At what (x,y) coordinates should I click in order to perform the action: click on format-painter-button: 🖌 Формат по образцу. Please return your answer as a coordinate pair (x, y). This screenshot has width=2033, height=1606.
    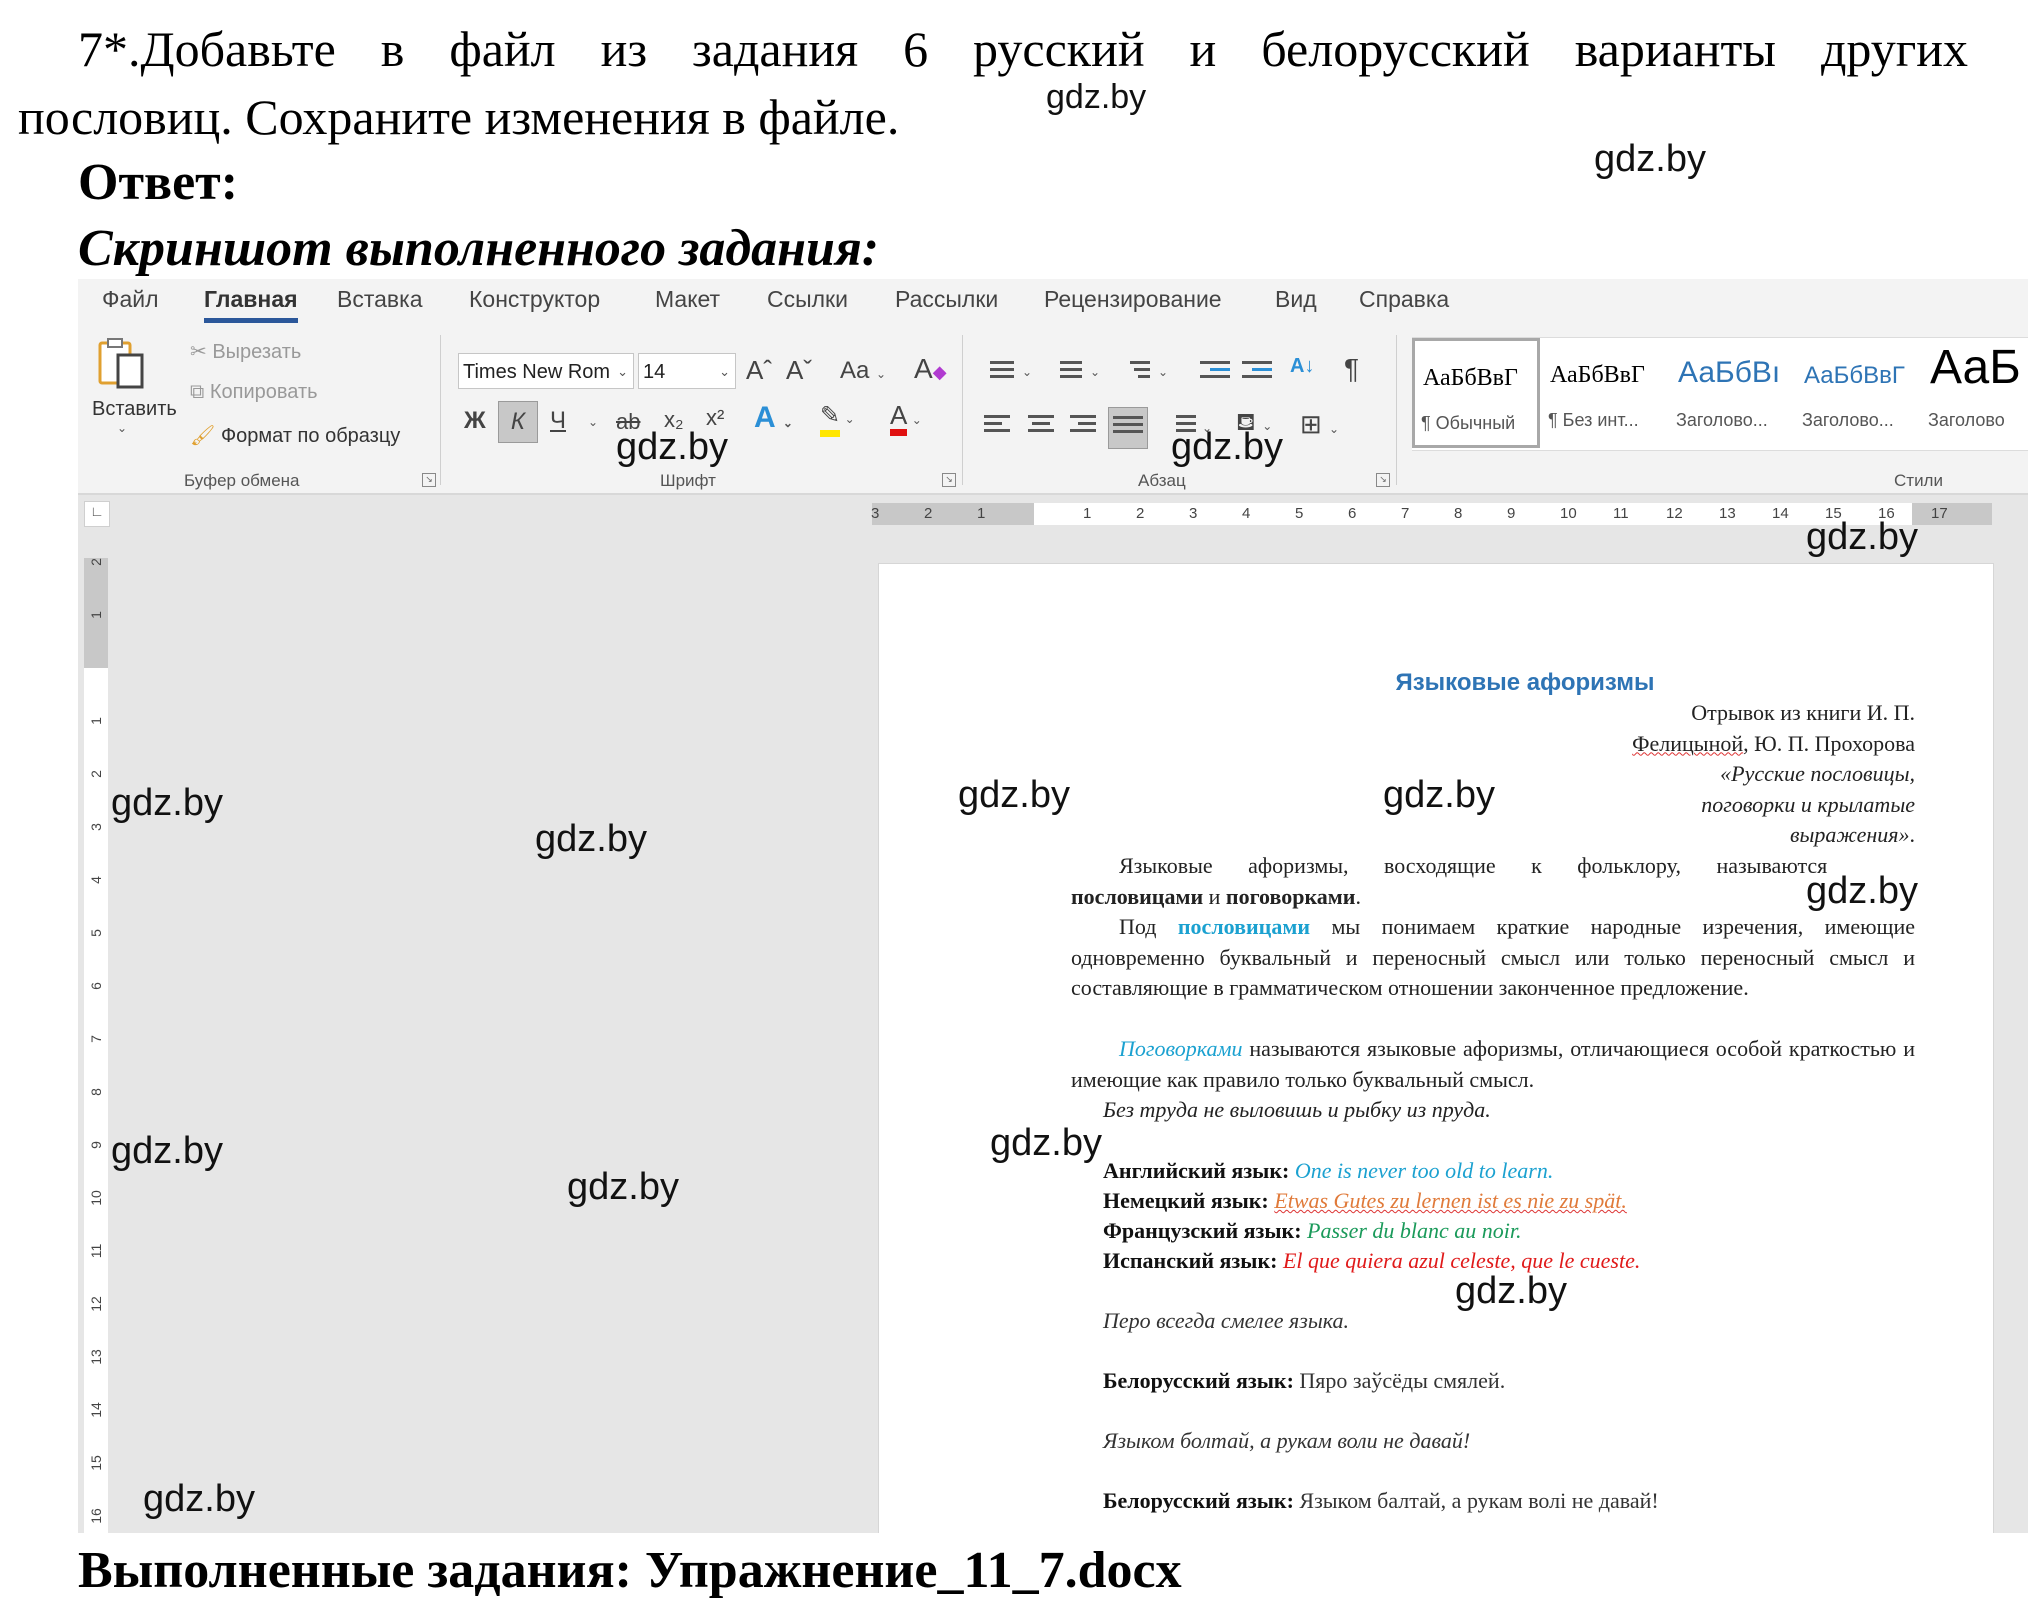
    Looking at the image, I should click on (295, 435).